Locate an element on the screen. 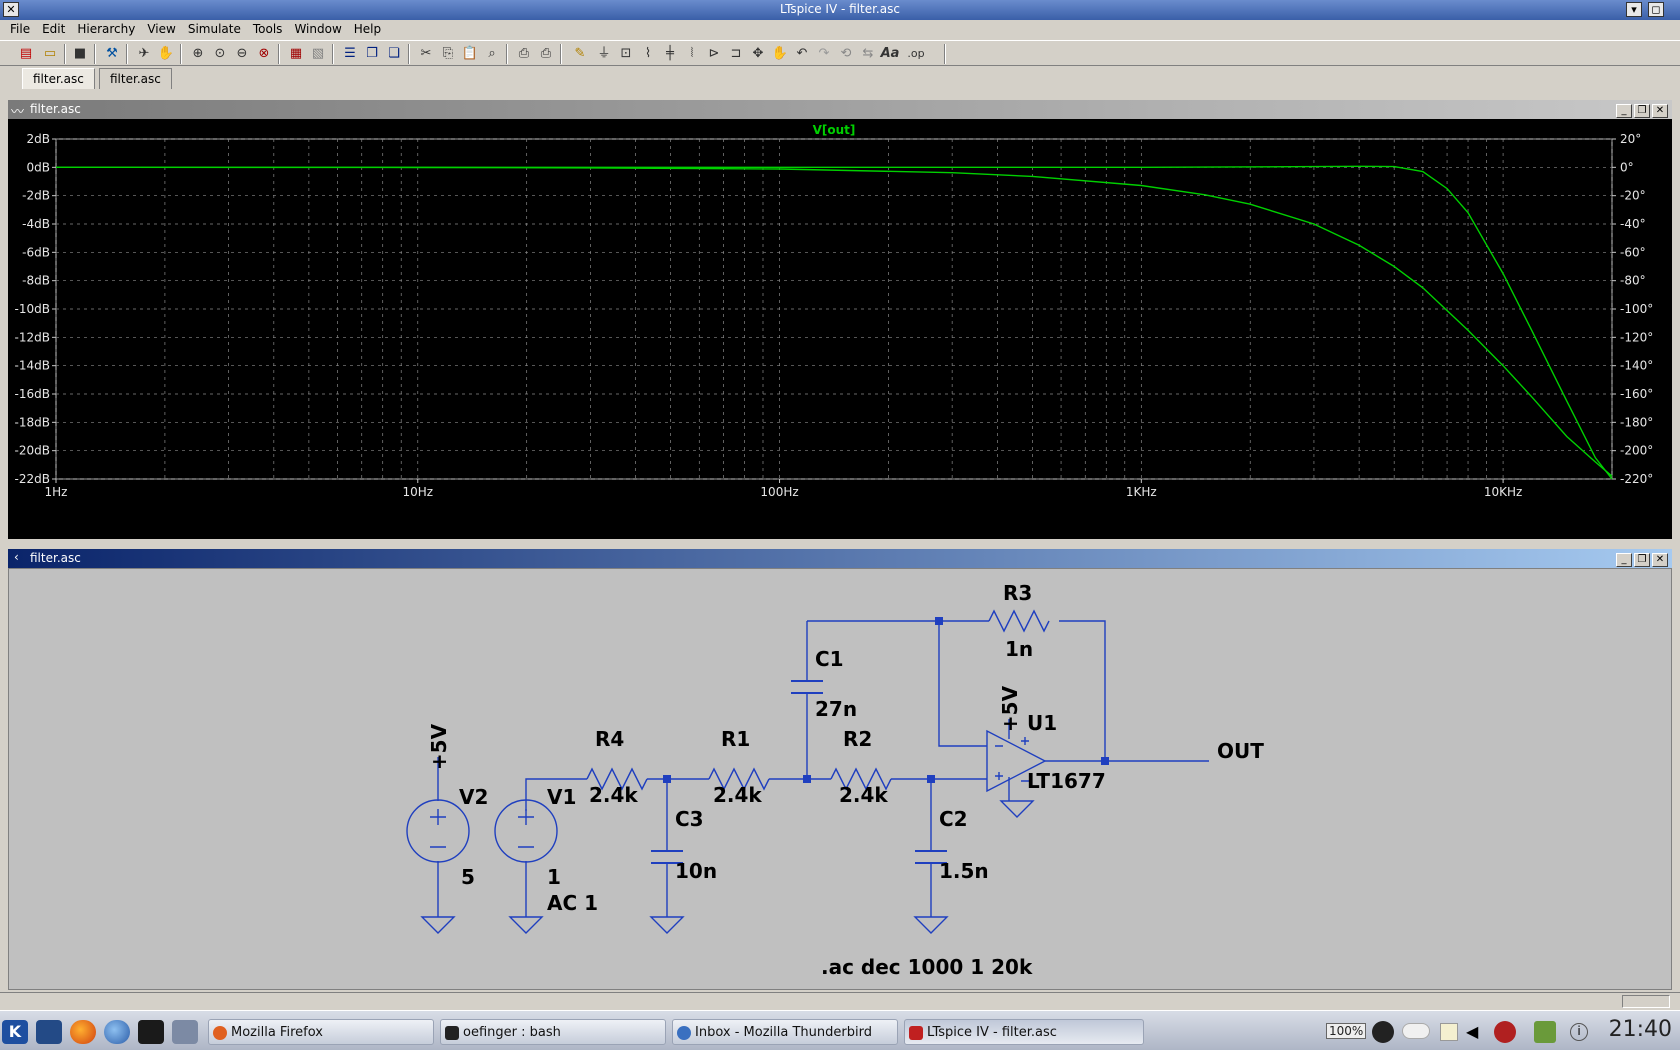 The image size is (1680, 1050). c1-value: 27n is located at coordinates (836, 709).